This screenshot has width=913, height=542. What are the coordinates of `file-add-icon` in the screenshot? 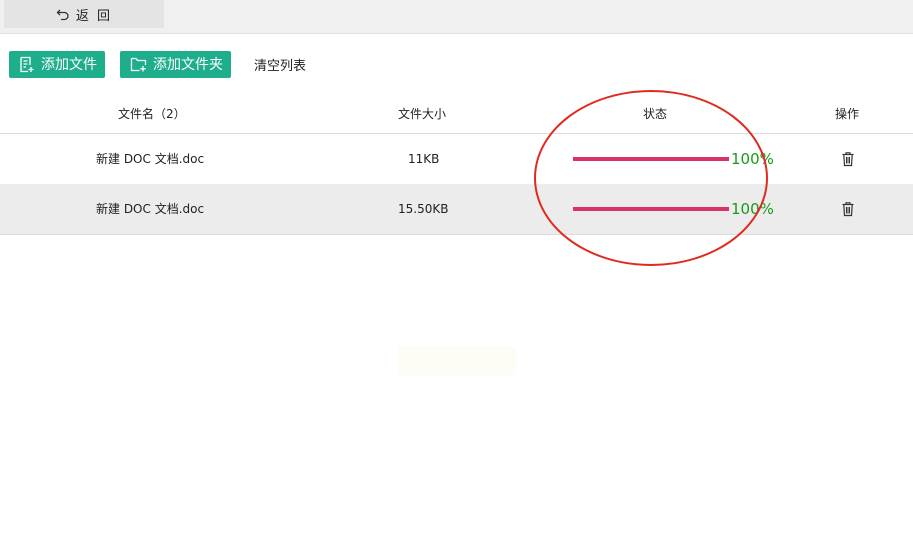 It's located at (27, 64).